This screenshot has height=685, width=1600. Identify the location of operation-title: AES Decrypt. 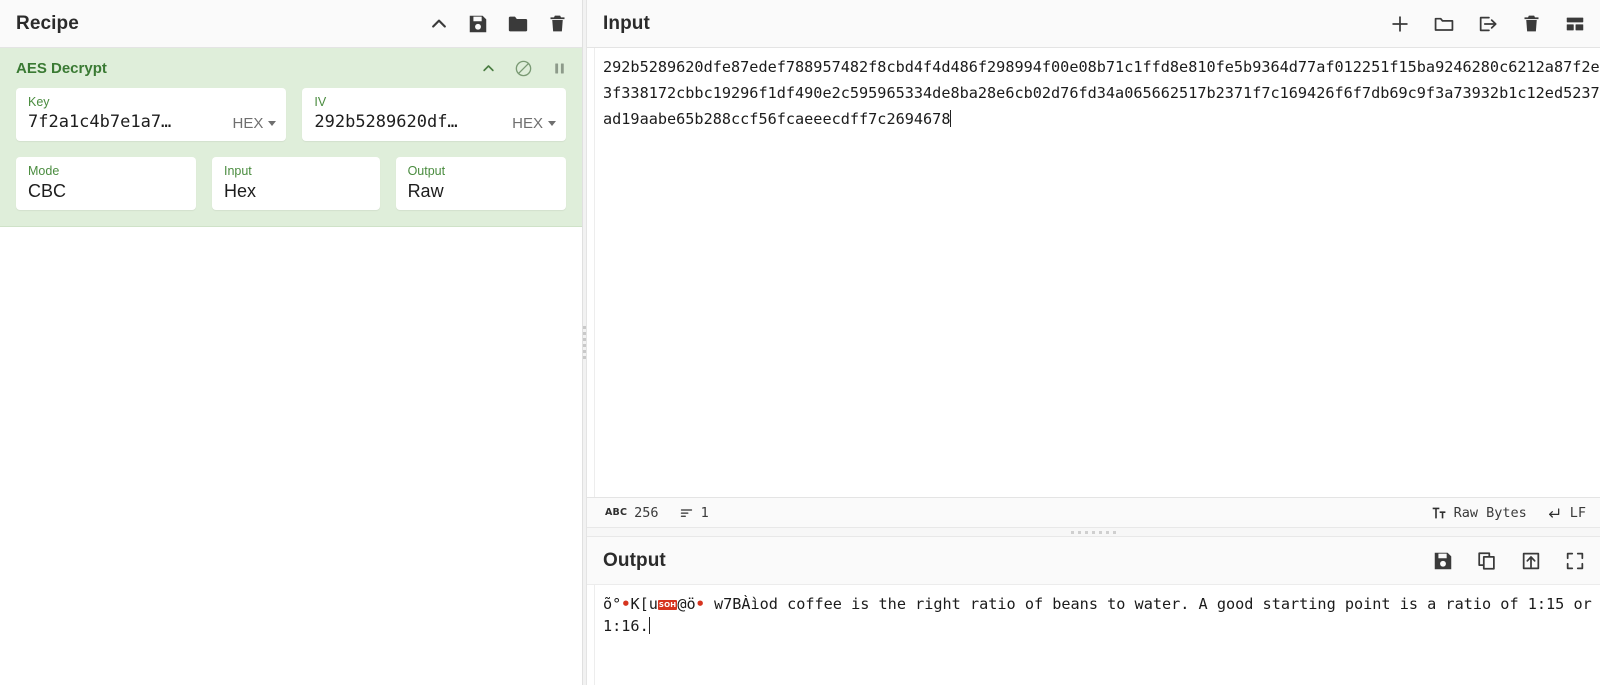
(61, 68).